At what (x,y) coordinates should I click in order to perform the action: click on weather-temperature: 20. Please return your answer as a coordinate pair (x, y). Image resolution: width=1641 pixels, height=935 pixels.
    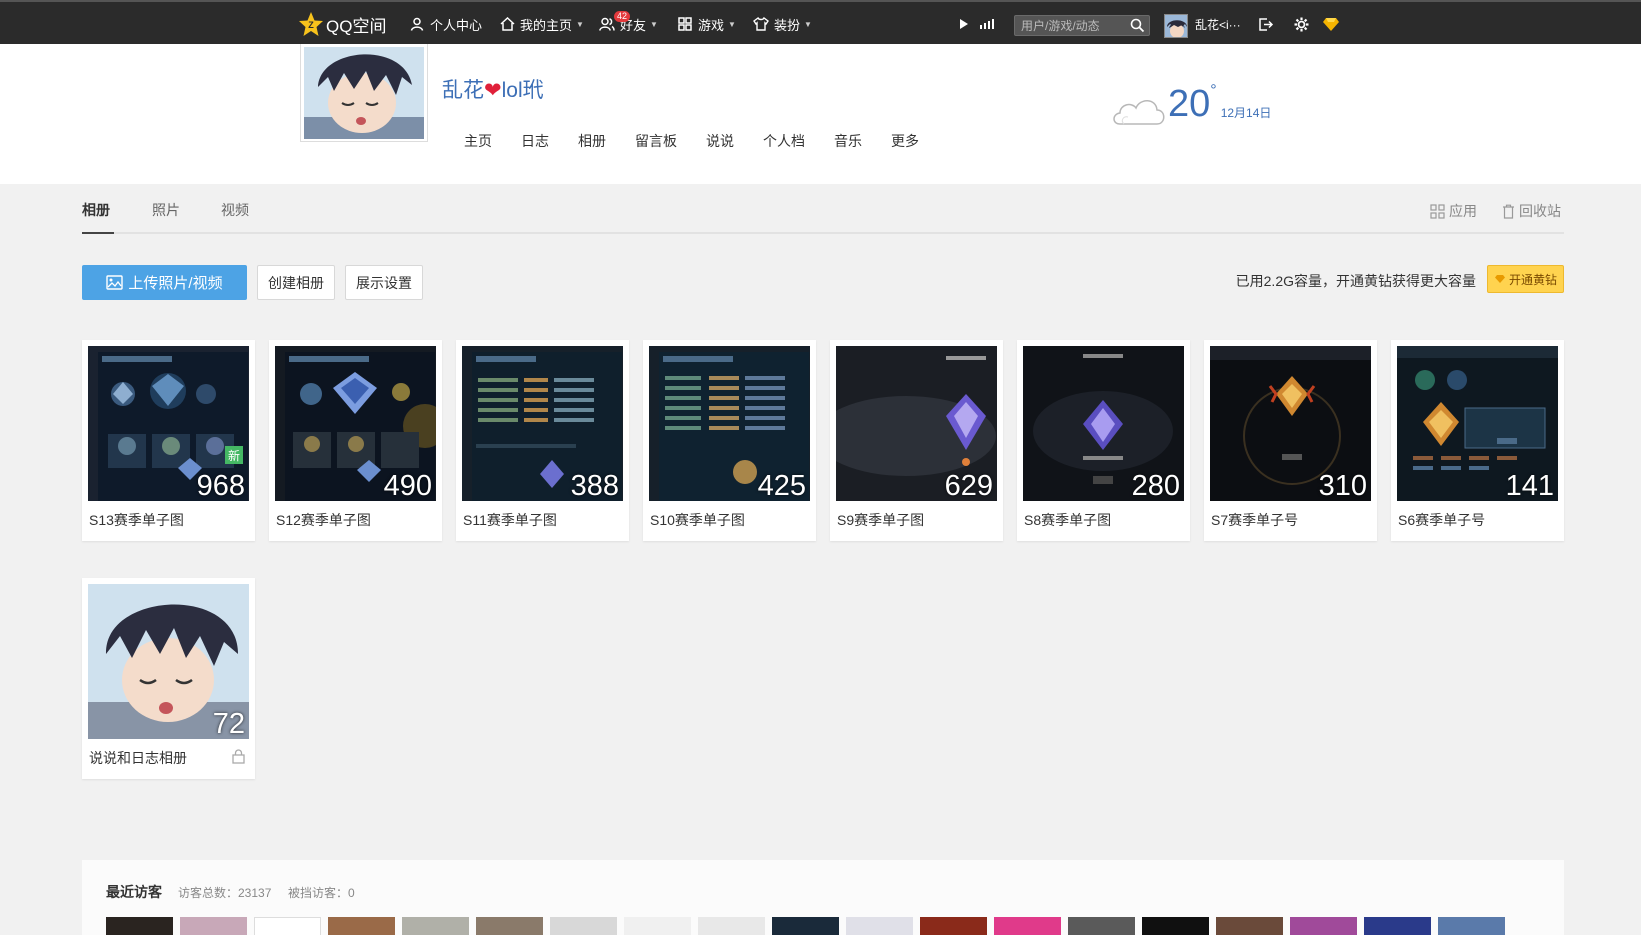
    Looking at the image, I should click on (1189, 104).